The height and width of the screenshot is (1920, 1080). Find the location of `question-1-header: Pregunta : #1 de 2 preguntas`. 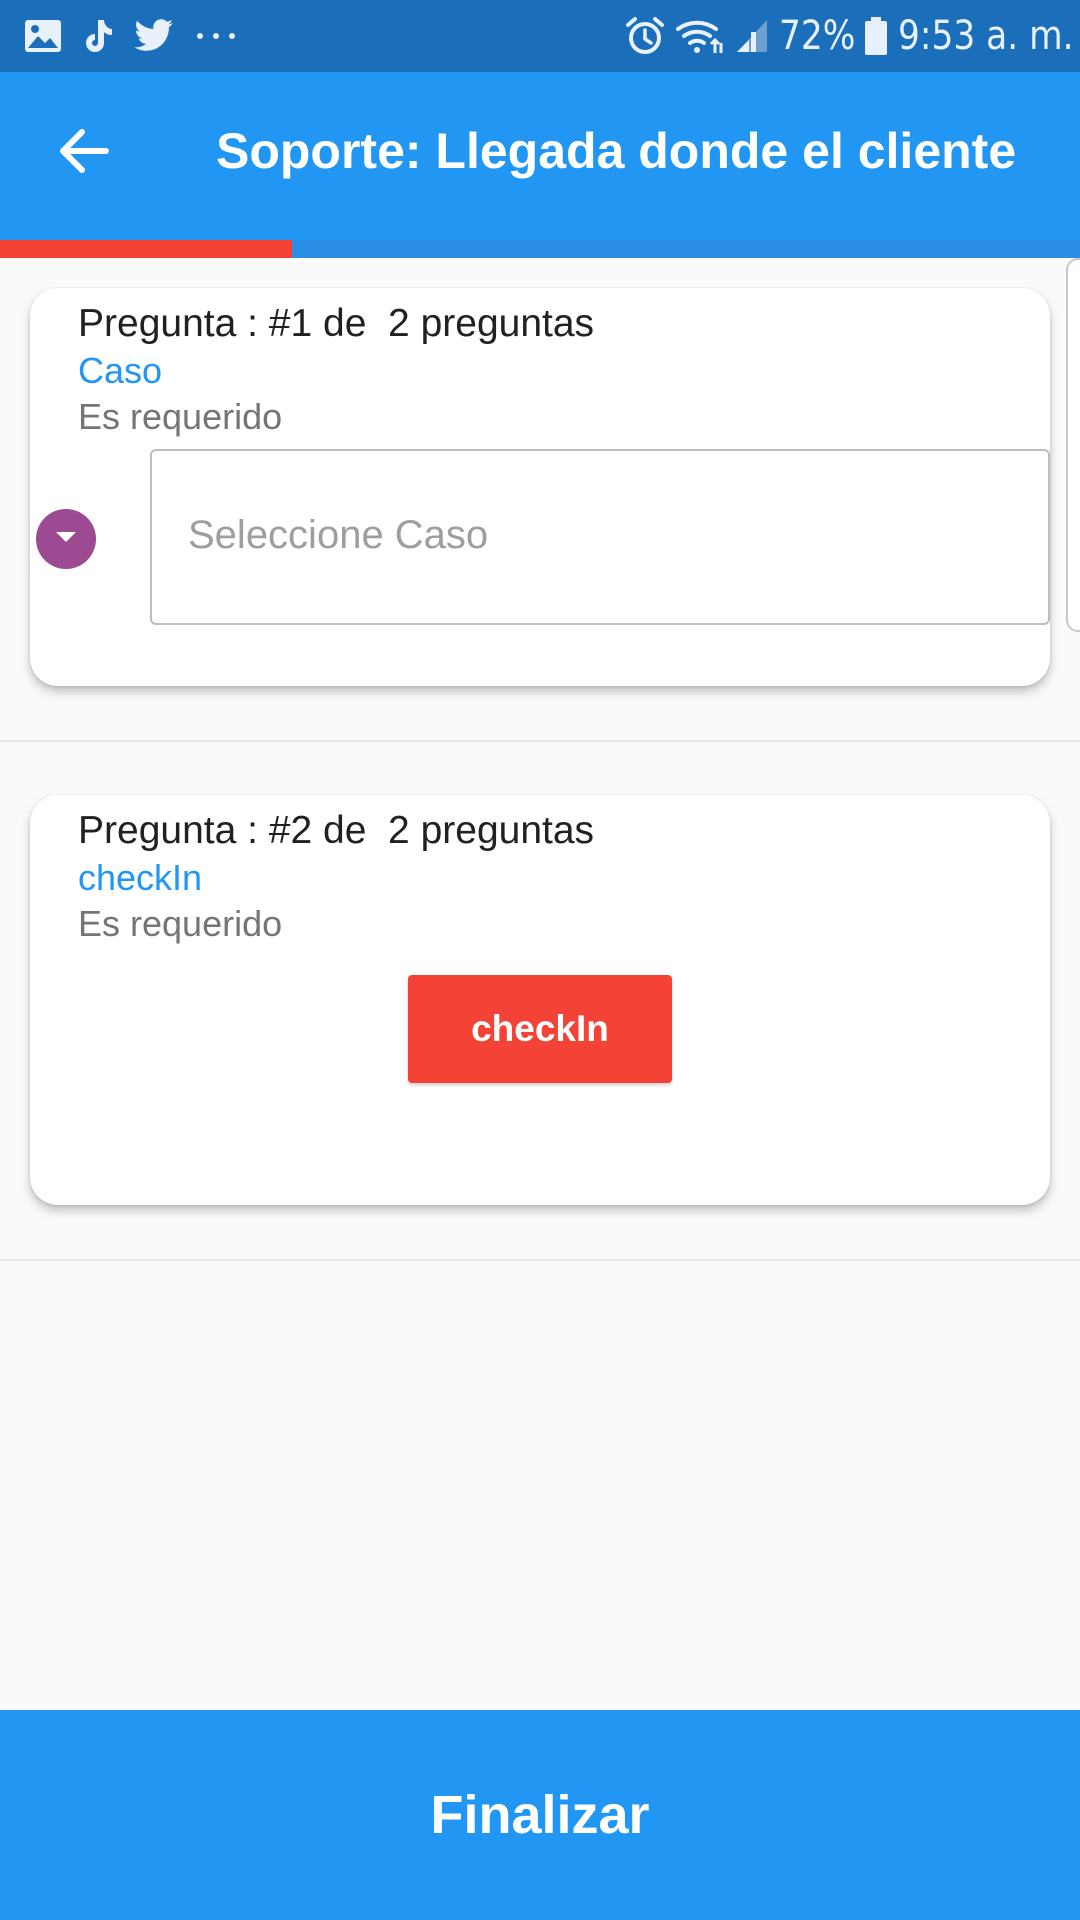

question-1-header: Pregunta : #1 de 2 preguntas is located at coordinates (336, 323).